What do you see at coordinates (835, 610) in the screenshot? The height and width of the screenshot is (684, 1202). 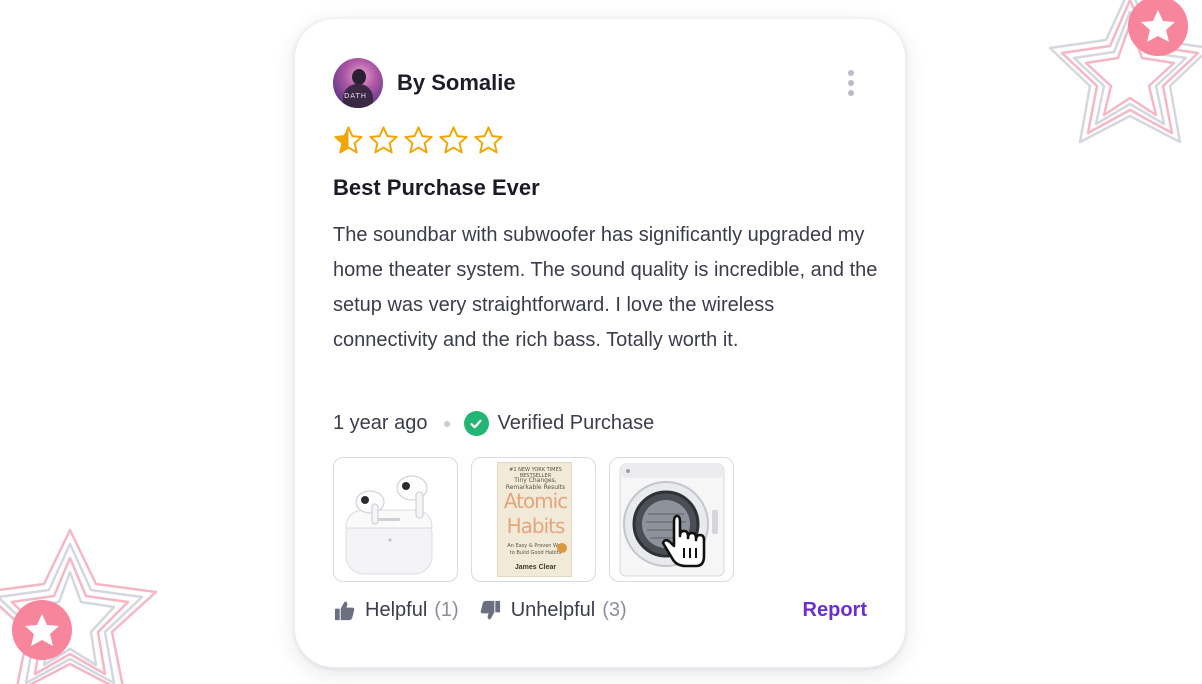 I see `report-link: Report` at bounding box center [835, 610].